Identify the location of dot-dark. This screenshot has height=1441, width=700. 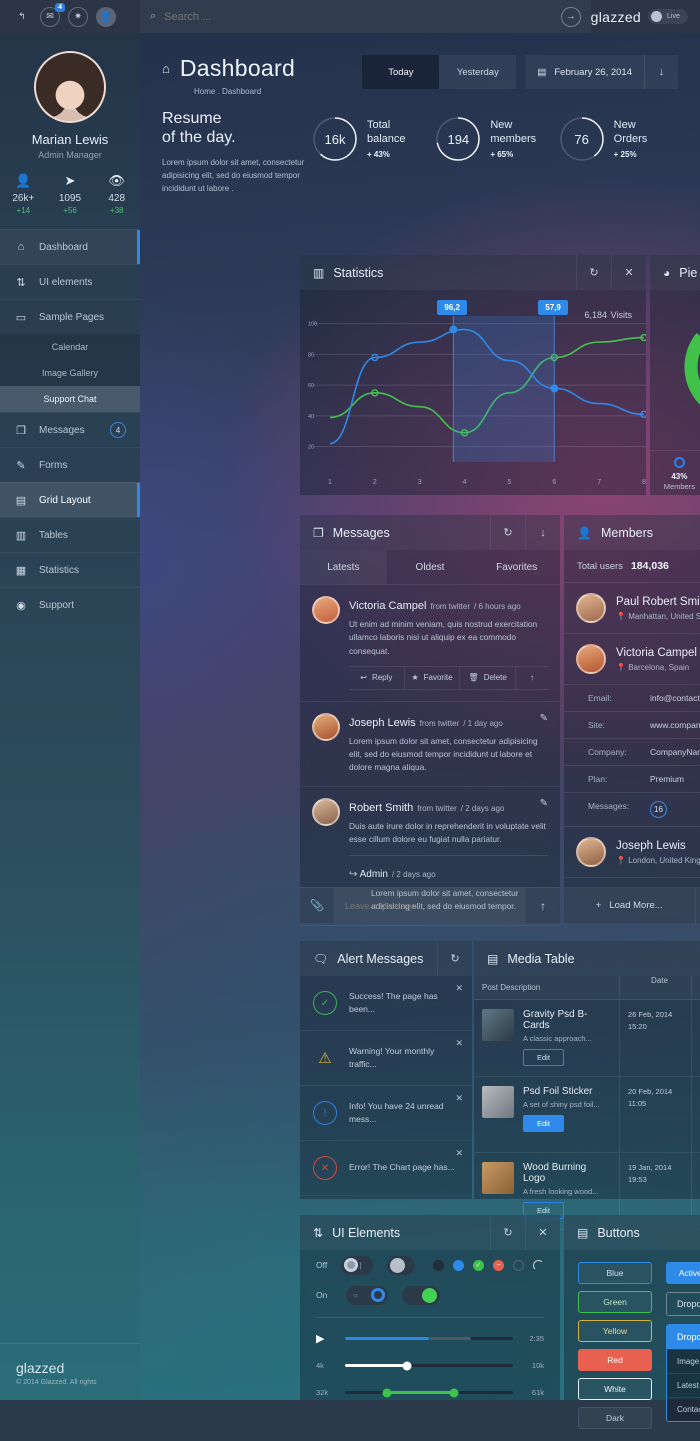
(438, 1265).